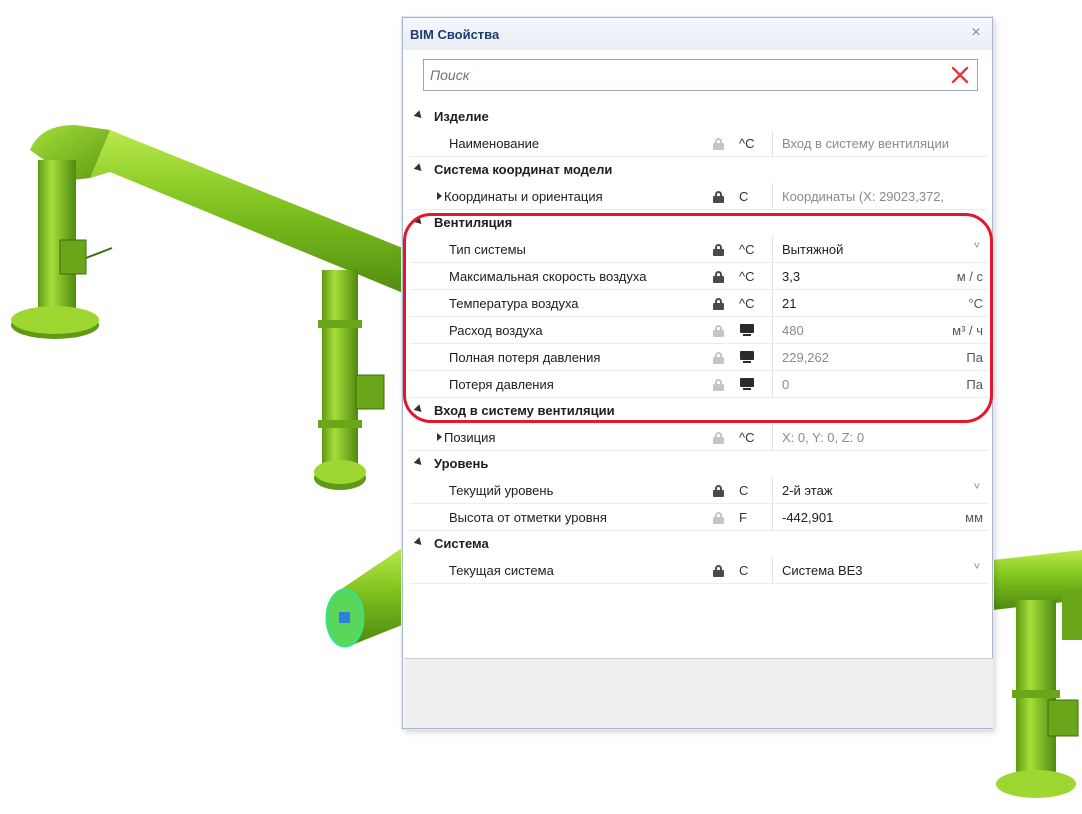 This screenshot has height=814, width=1082. What do you see at coordinates (975, 303) in the screenshot?
I see `unit-label: °С` at bounding box center [975, 303].